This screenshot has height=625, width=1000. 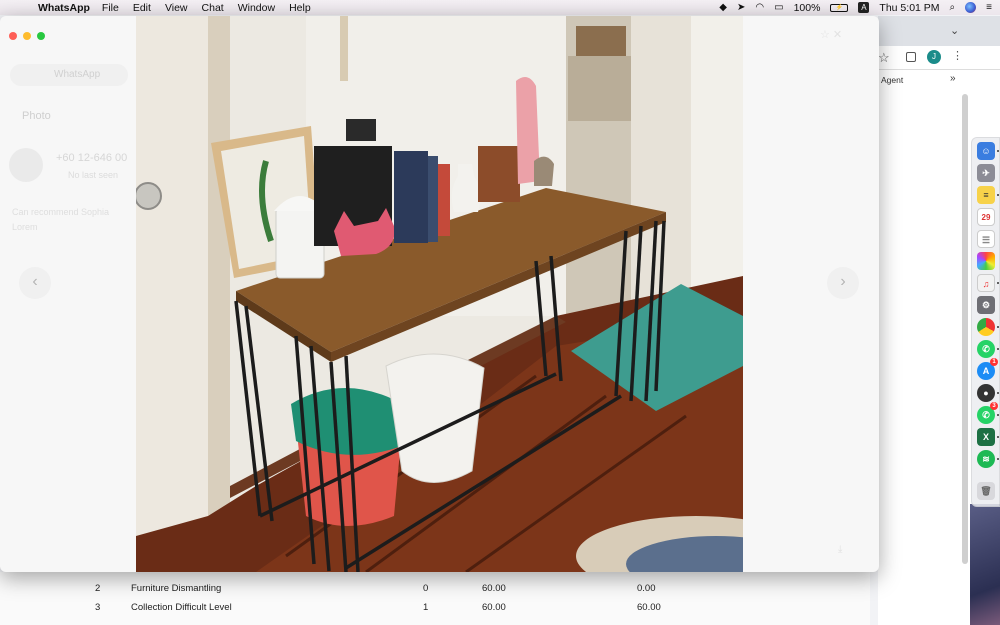 What do you see at coordinates (986, 349) in the screenshot?
I see `whatsapp-icon: ✆` at bounding box center [986, 349].